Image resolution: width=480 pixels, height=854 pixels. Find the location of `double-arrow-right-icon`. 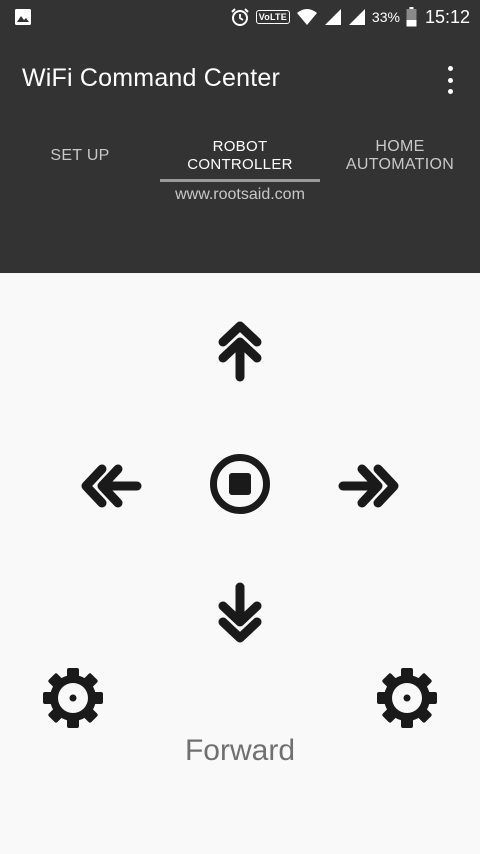

double-arrow-right-icon is located at coordinates (369, 486).